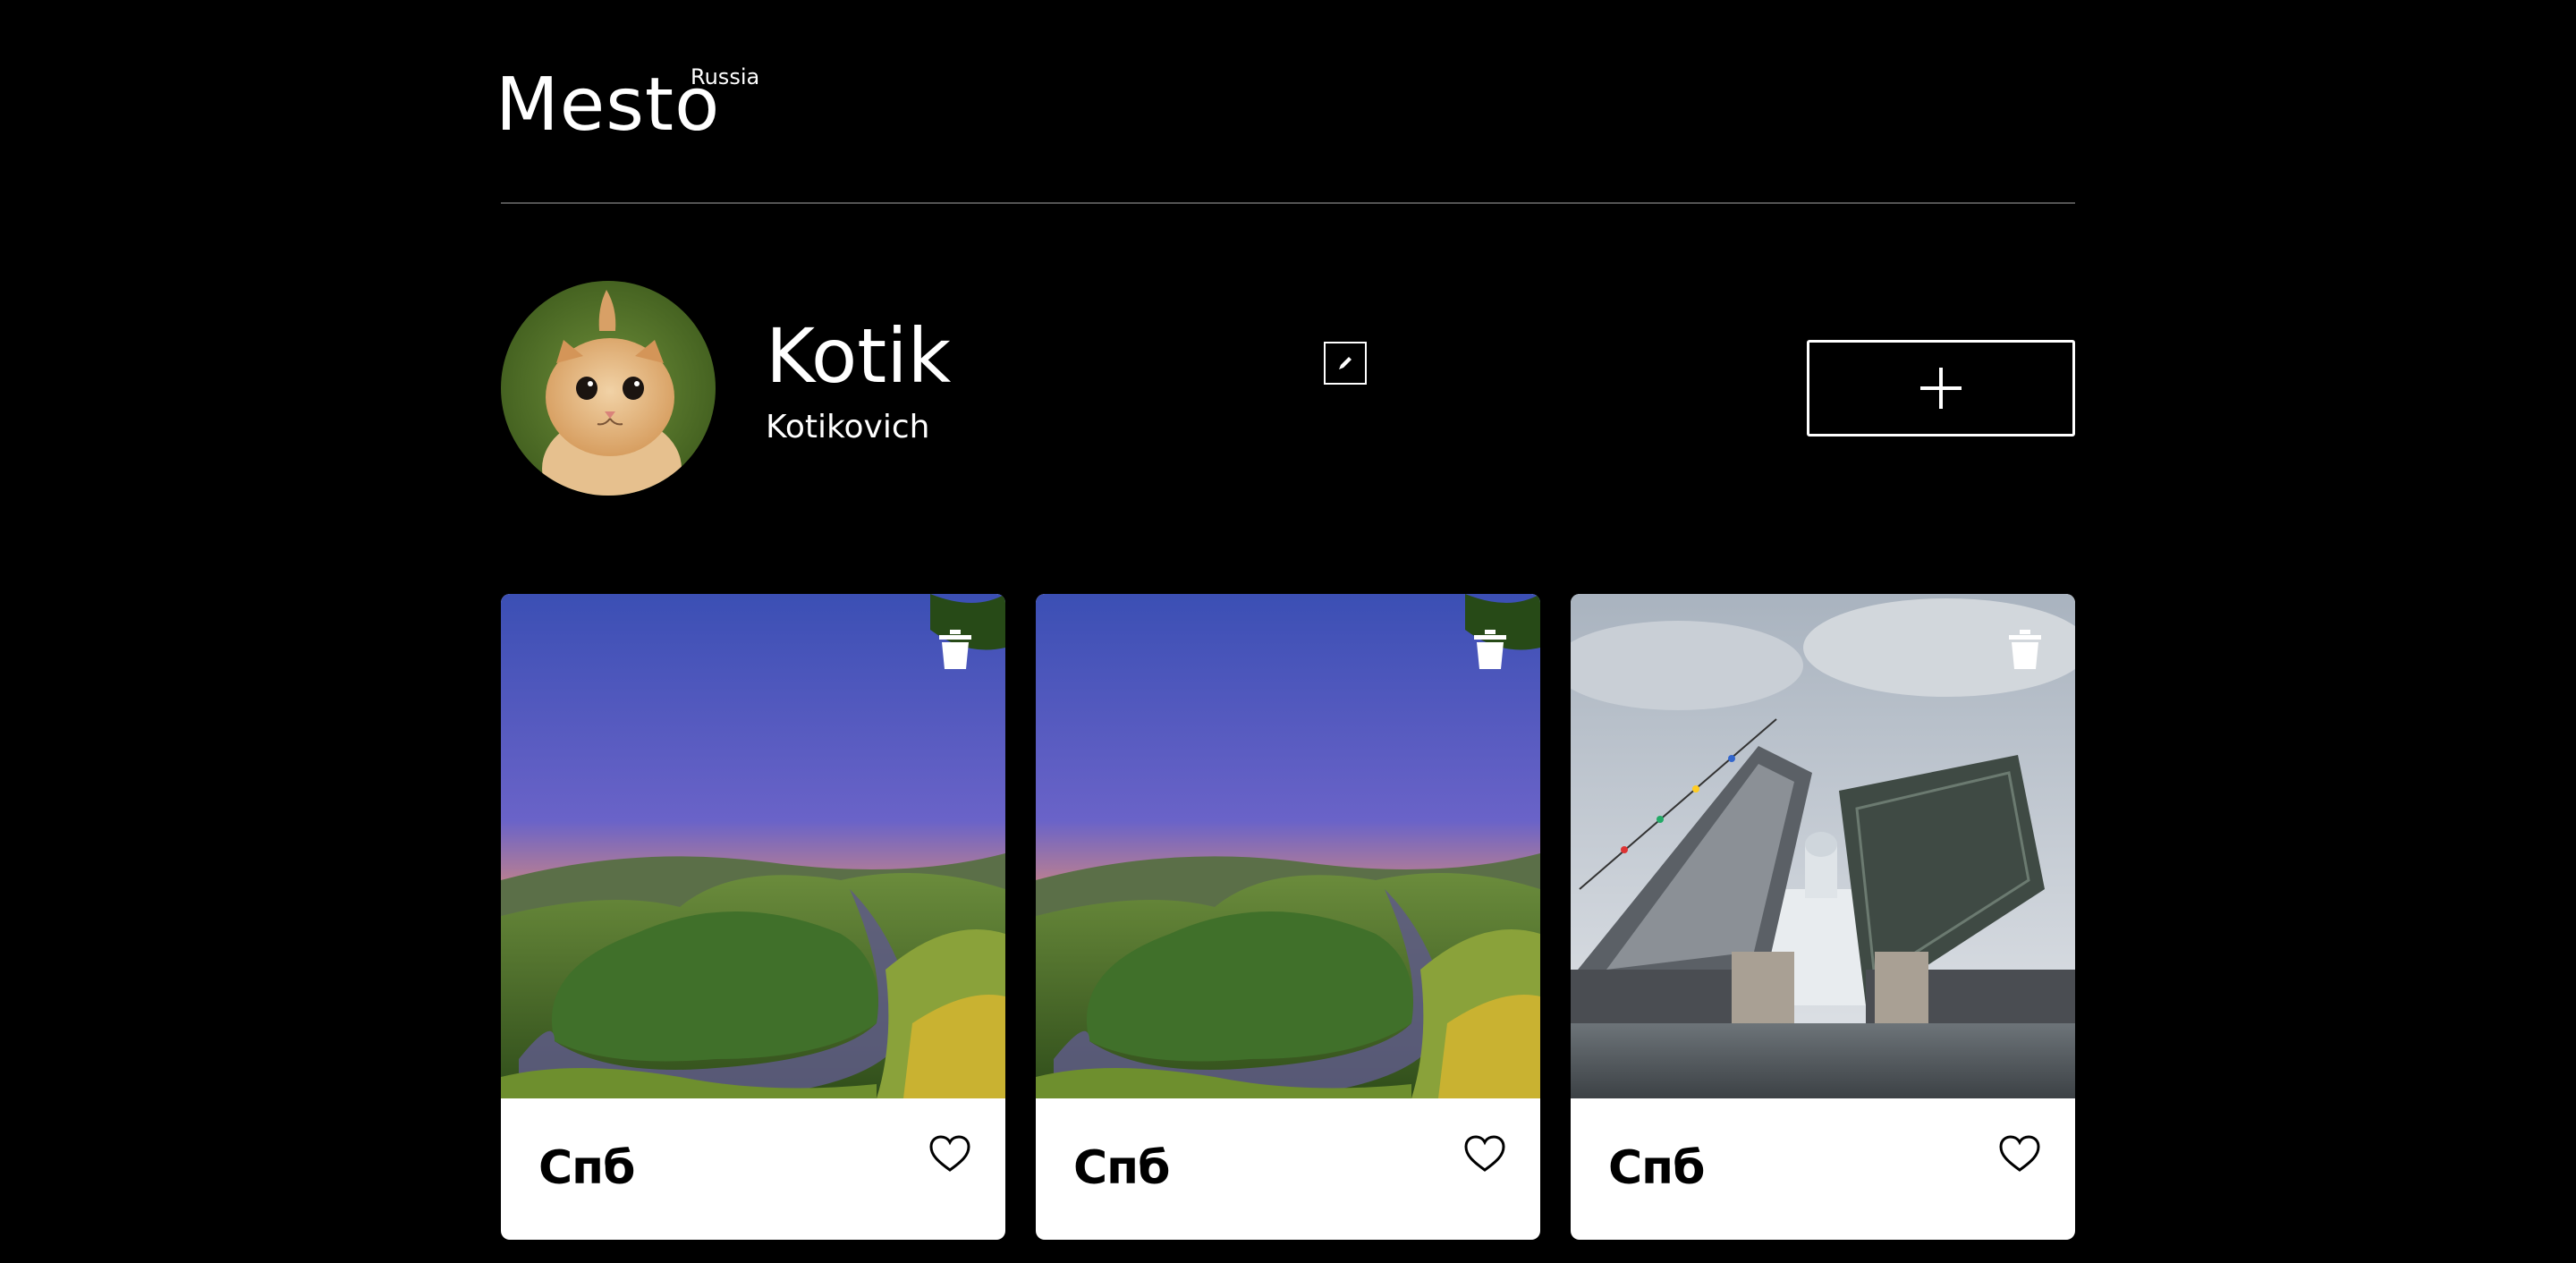 The height and width of the screenshot is (1263, 2576). Describe the element at coordinates (859, 356) in the screenshot. I see `profile-name: Kotik` at that location.